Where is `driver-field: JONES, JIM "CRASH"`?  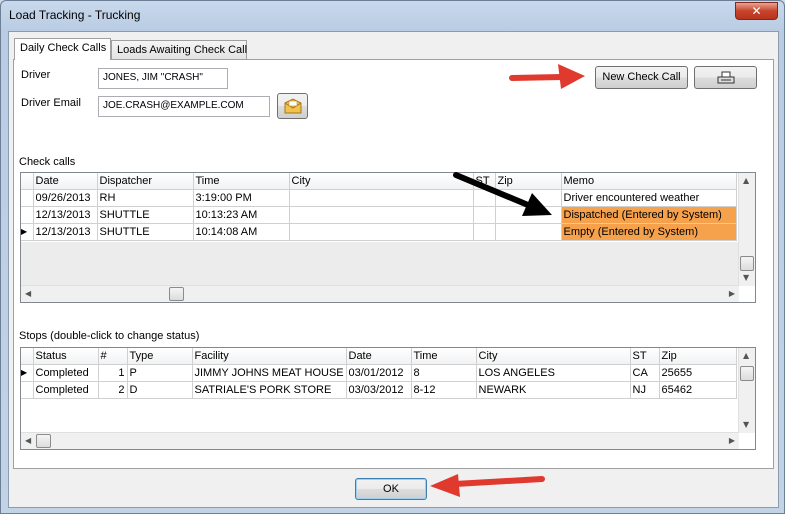
driver-field: JONES, JIM "CRASH" is located at coordinates (163, 78).